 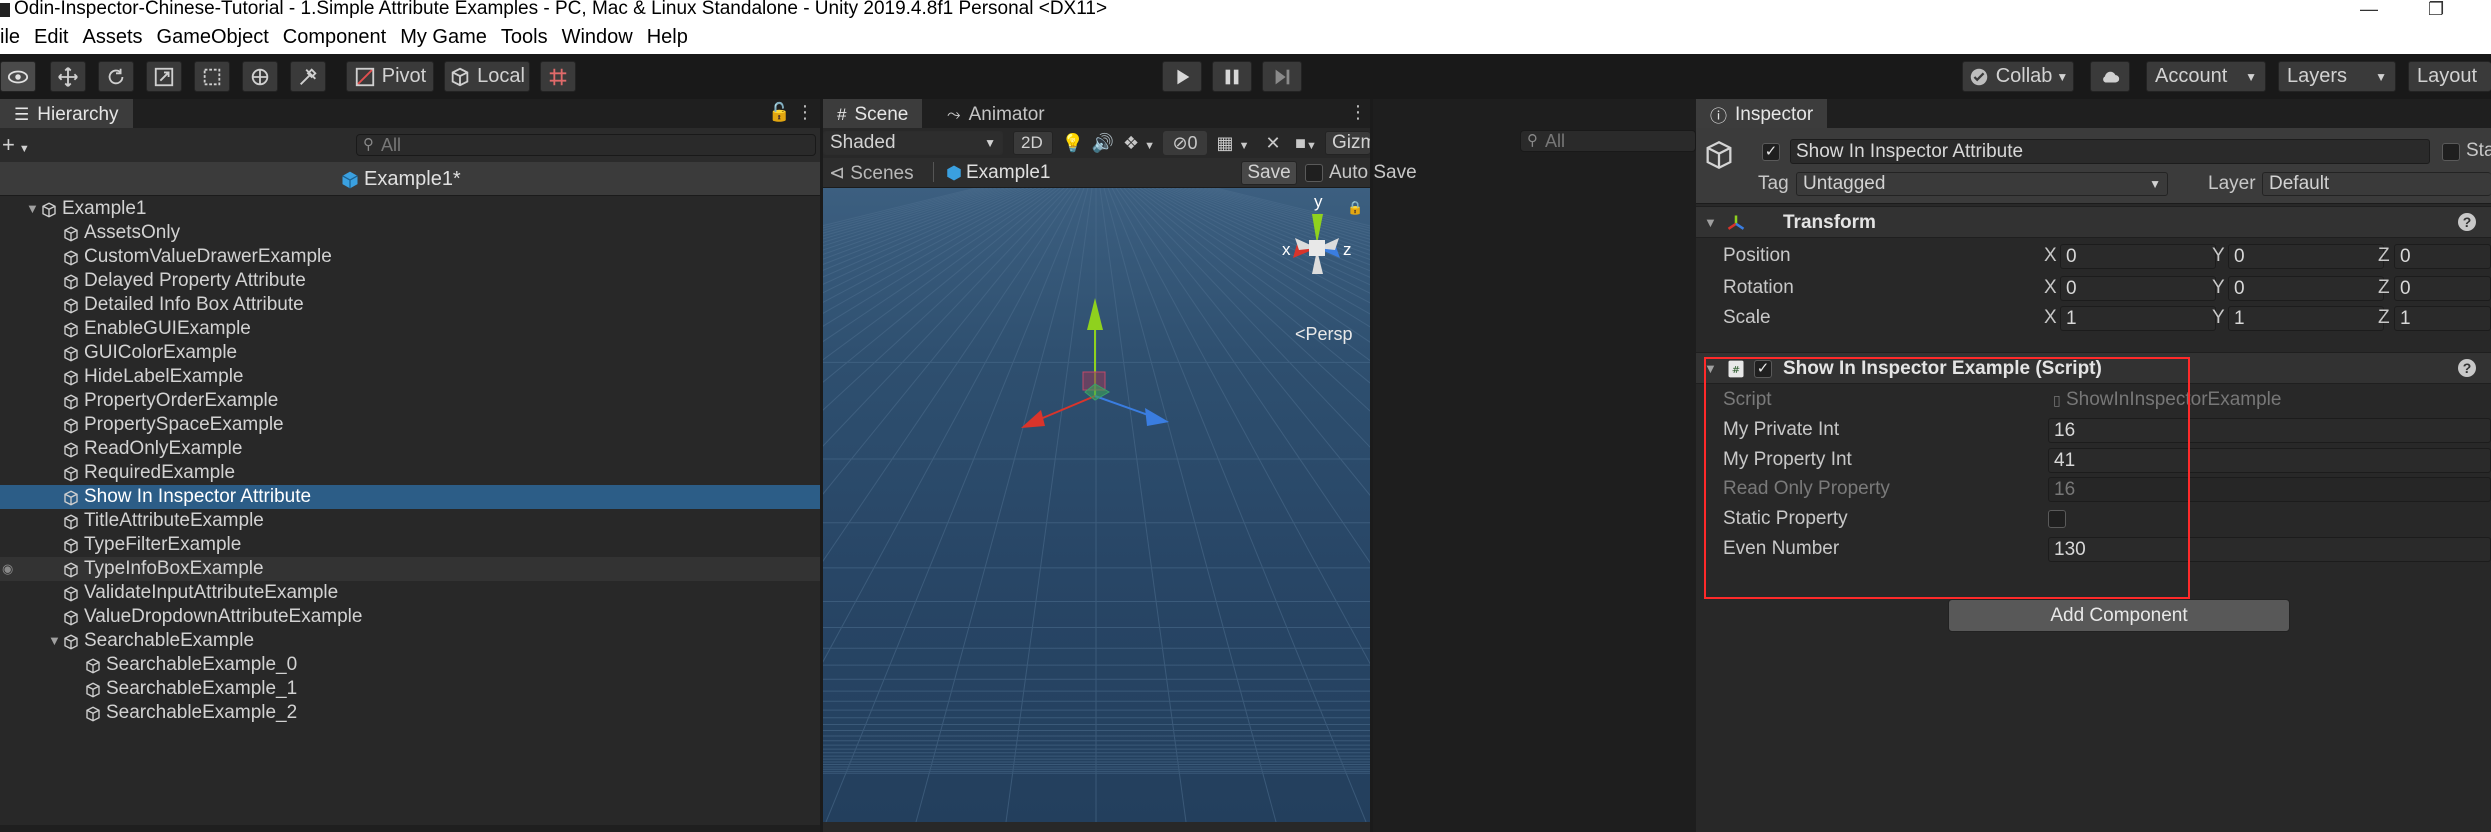 What do you see at coordinates (410, 353) in the screenshot?
I see `hierarchy-item: GUIColorExample` at bounding box center [410, 353].